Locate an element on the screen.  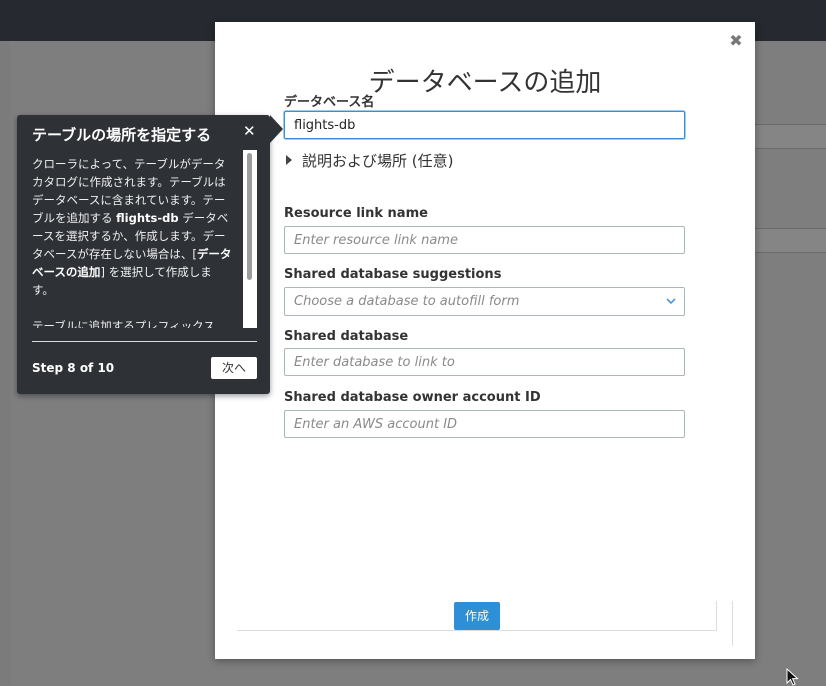
next-button: 次へ is located at coordinates (234, 368).